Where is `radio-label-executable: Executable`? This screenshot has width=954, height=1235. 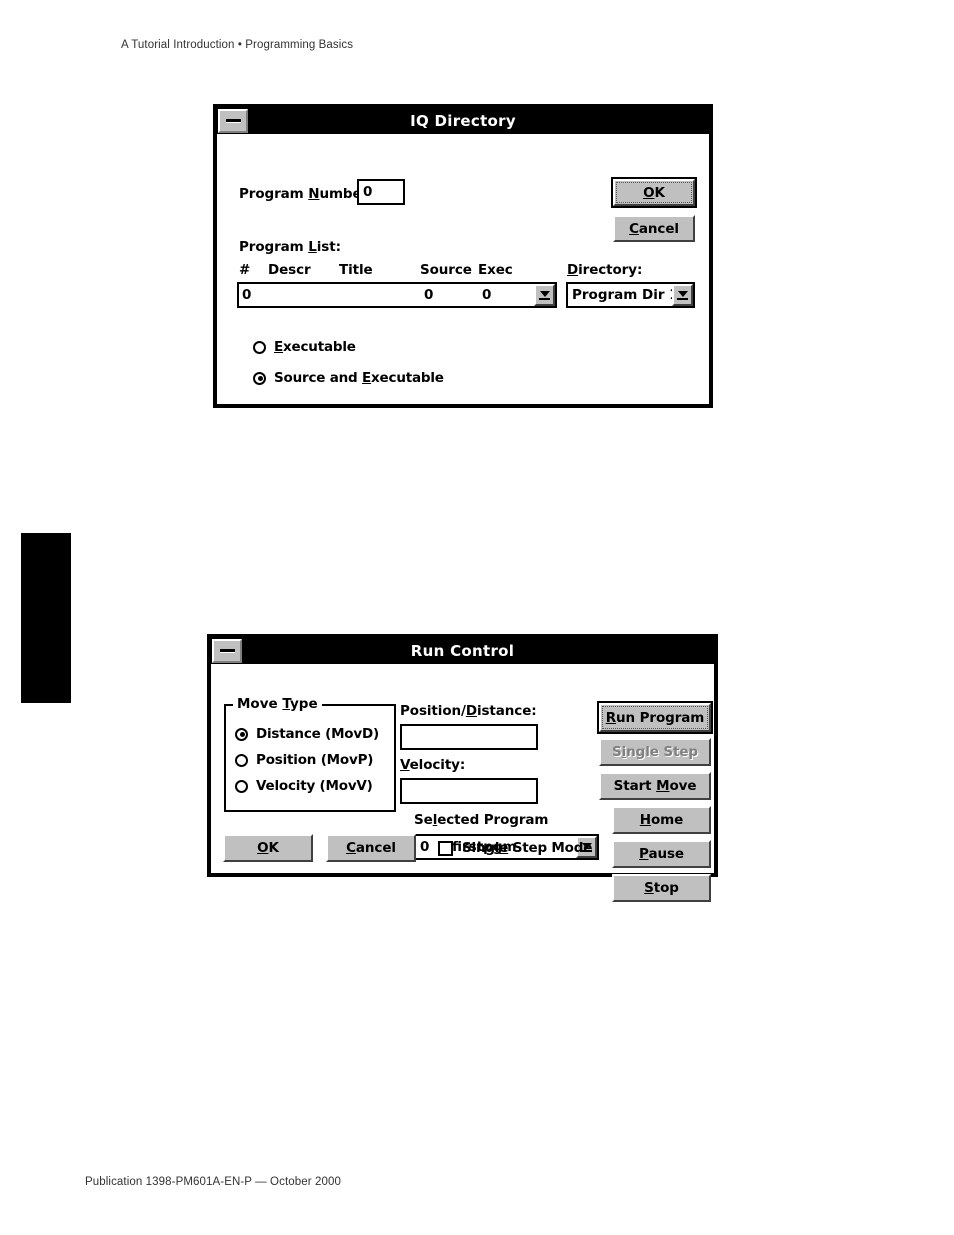
radio-label-executable: Executable is located at coordinates (315, 347).